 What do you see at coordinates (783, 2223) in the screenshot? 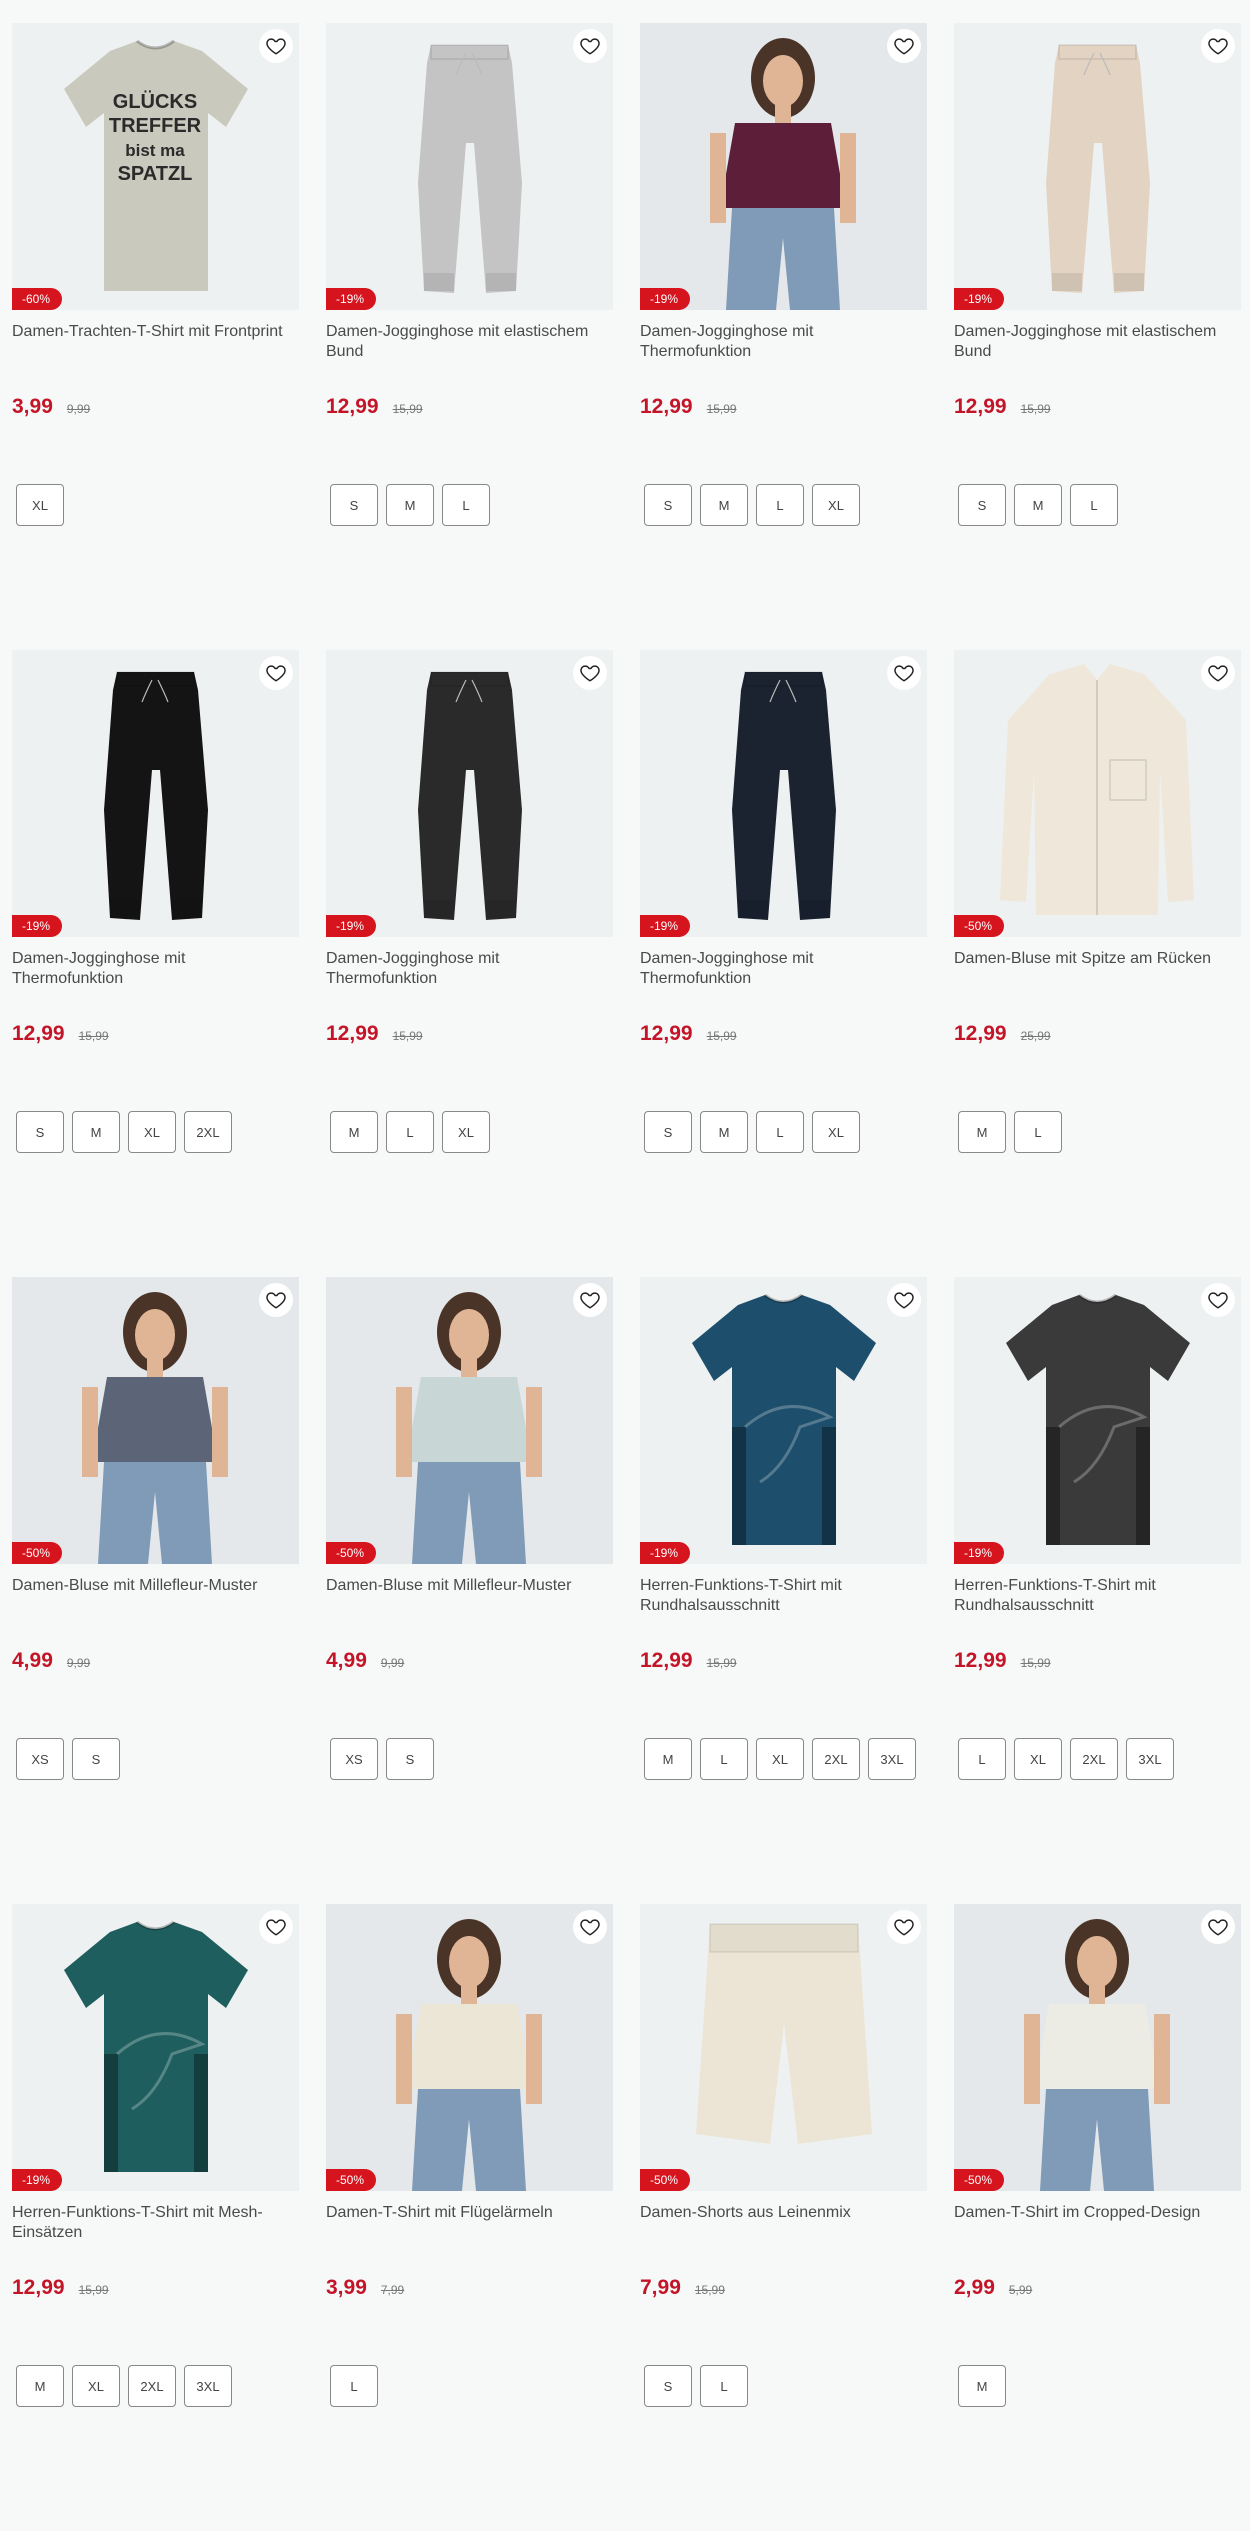
I see `product-title: Damen-Shorts aus Leinenmix` at bounding box center [783, 2223].